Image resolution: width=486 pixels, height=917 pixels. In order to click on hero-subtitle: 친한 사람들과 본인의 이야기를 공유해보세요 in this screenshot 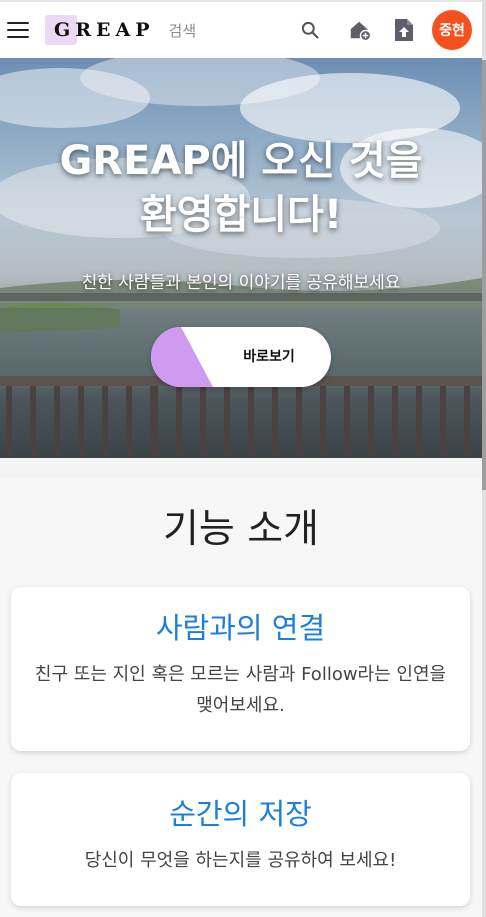, I will do `click(241, 283)`.